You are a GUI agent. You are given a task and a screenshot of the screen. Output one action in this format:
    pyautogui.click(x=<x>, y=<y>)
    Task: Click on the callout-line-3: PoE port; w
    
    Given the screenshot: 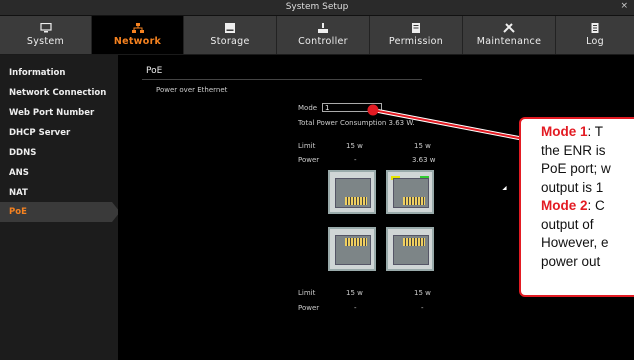 What is the action you would take?
    pyautogui.click(x=576, y=168)
    